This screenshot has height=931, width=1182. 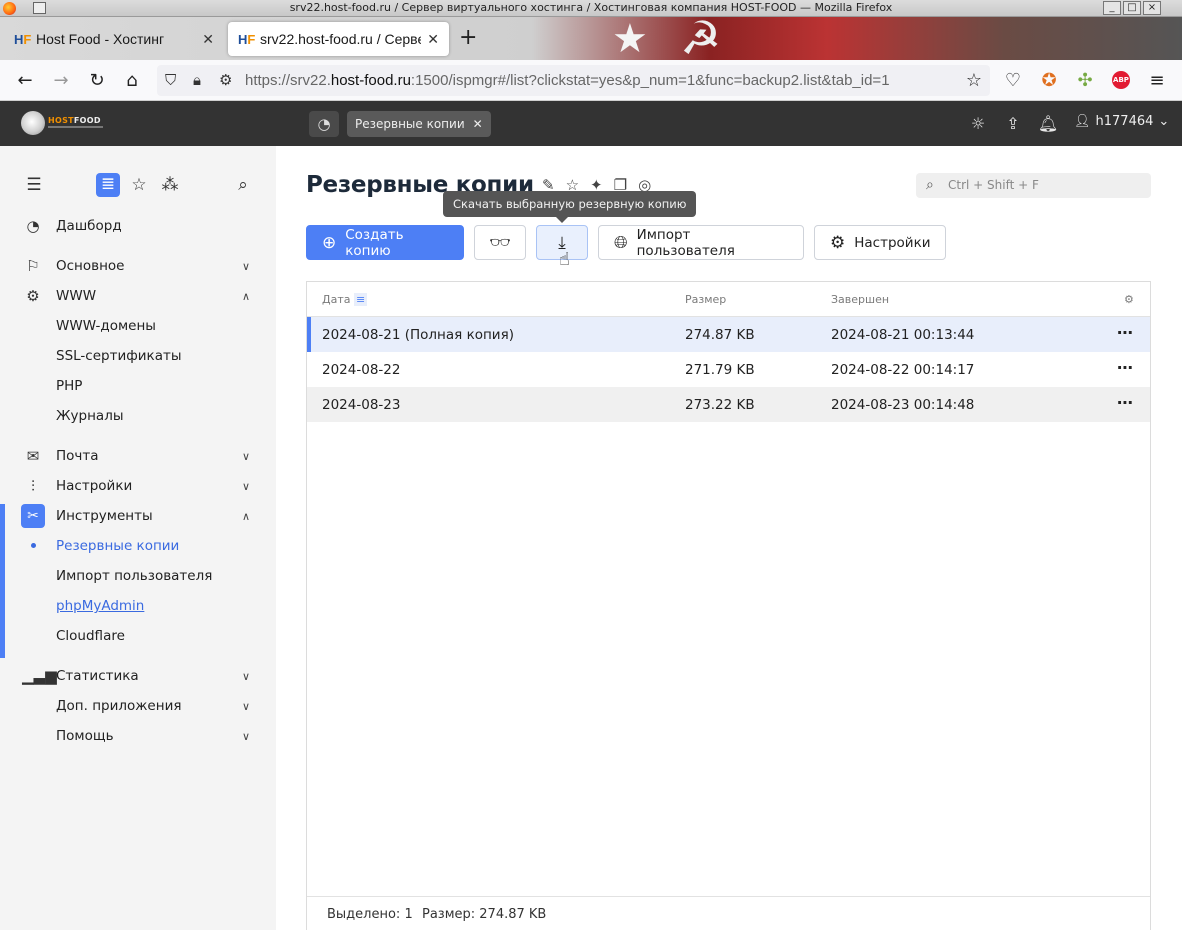 I want to click on sidebar-item-tools: ✂ Инструменты ∧, so click(x=138, y=516).